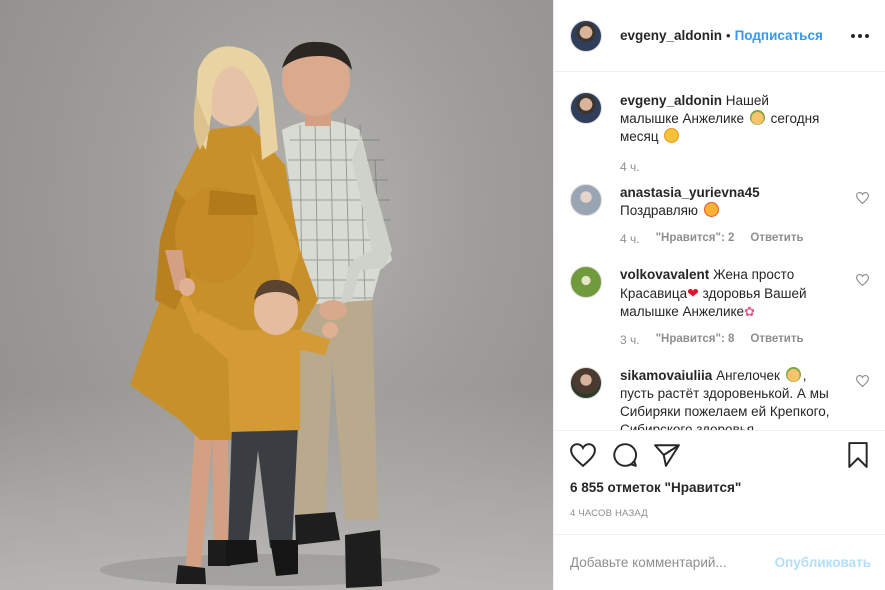 This screenshot has width=885, height=590. Describe the element at coordinates (725, 202) in the screenshot. I see `comment-body: anastasia_yurievna45 Поздравляю` at that location.